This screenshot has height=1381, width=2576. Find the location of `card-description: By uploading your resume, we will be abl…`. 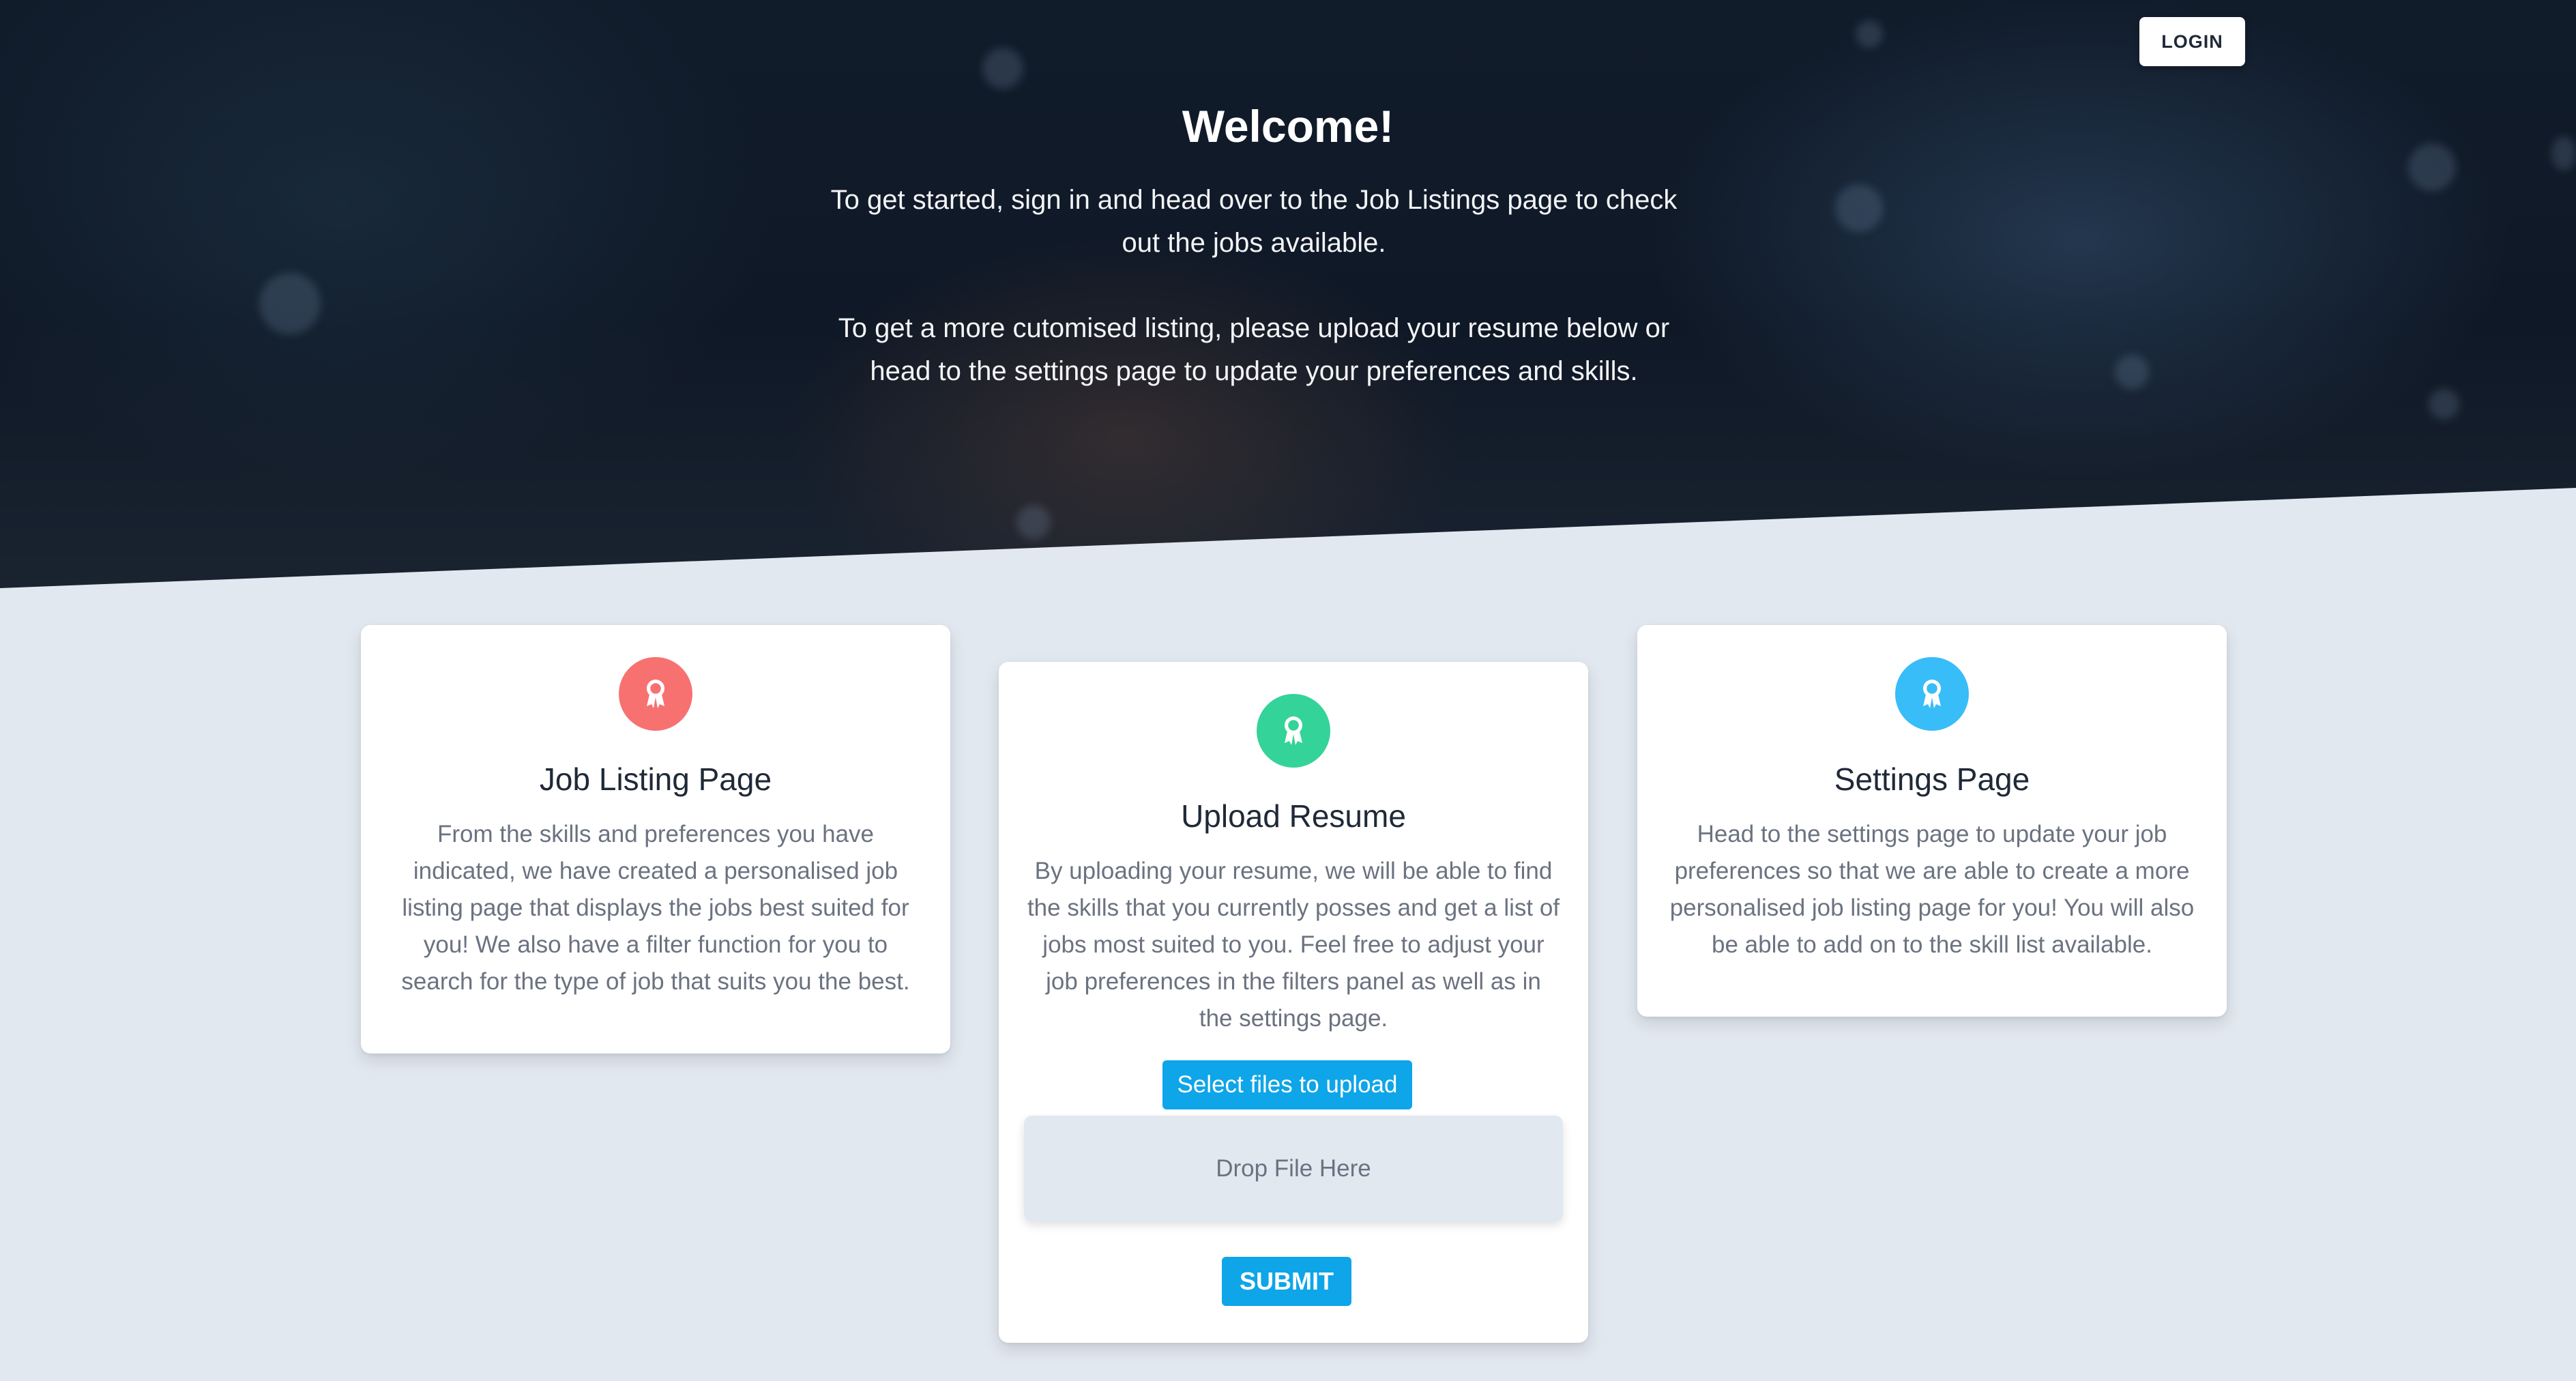

card-description: By uploading your resume, we will be abl… is located at coordinates (1293, 945).